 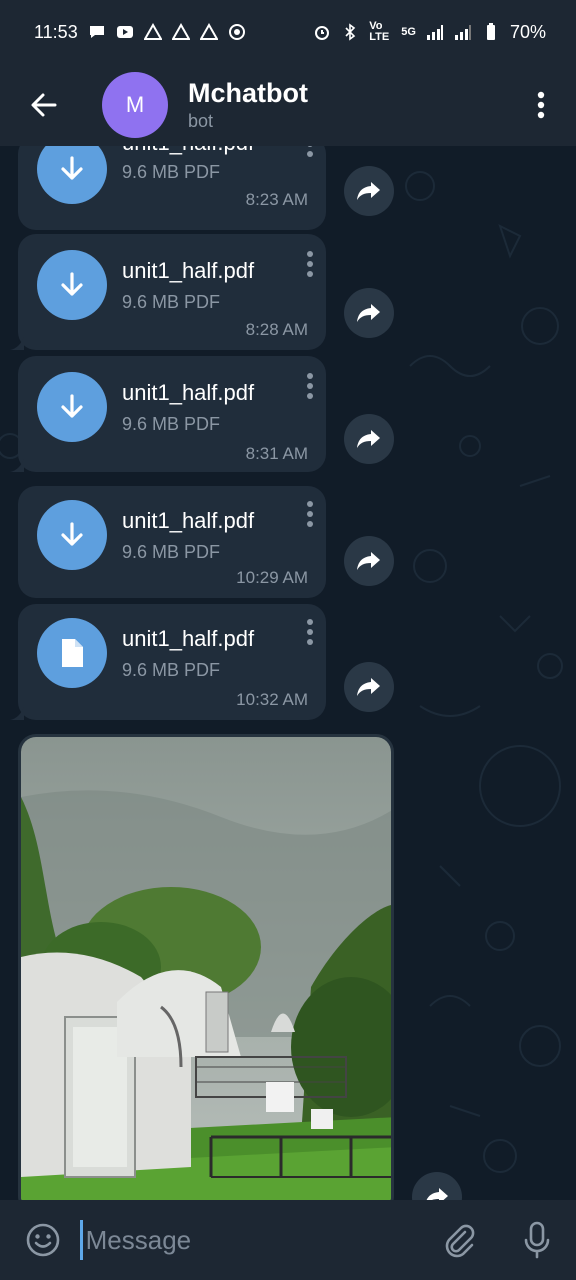 I want to click on alarm-icon, so click(x=322, y=33).